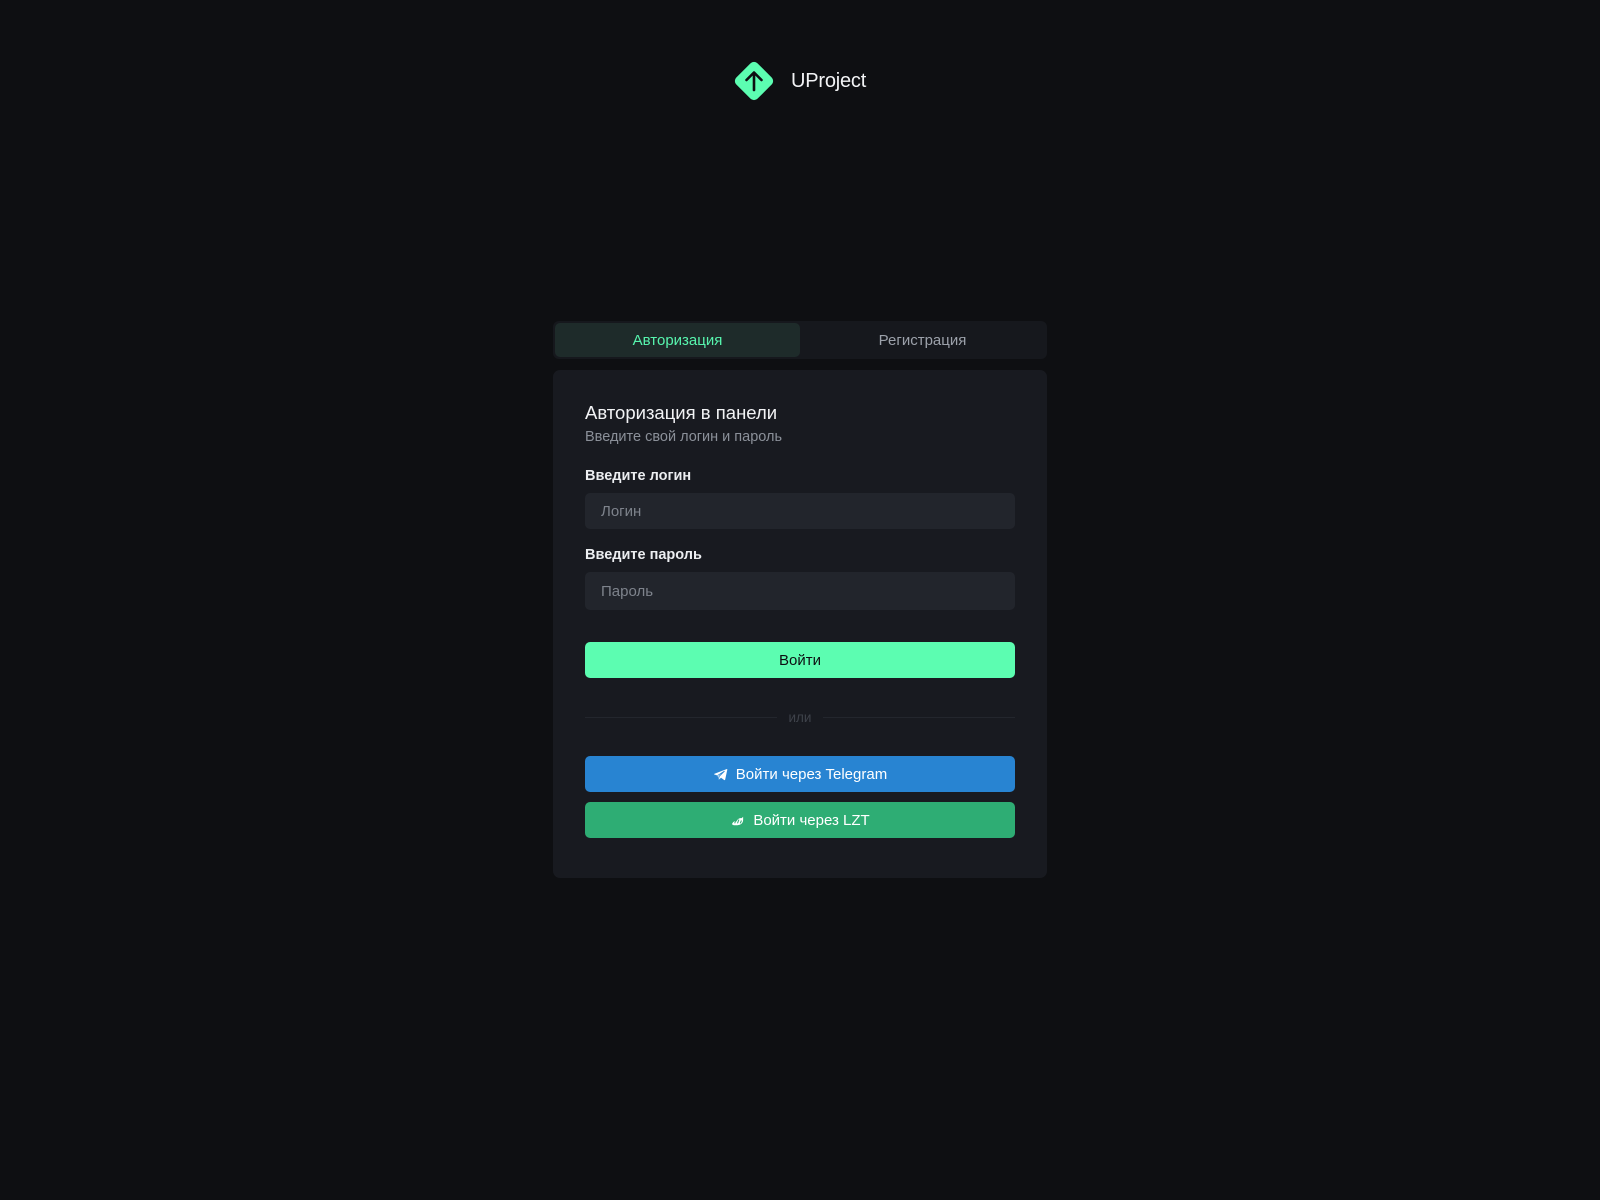 The height and width of the screenshot is (1200, 1600). I want to click on login-input, so click(800, 511).